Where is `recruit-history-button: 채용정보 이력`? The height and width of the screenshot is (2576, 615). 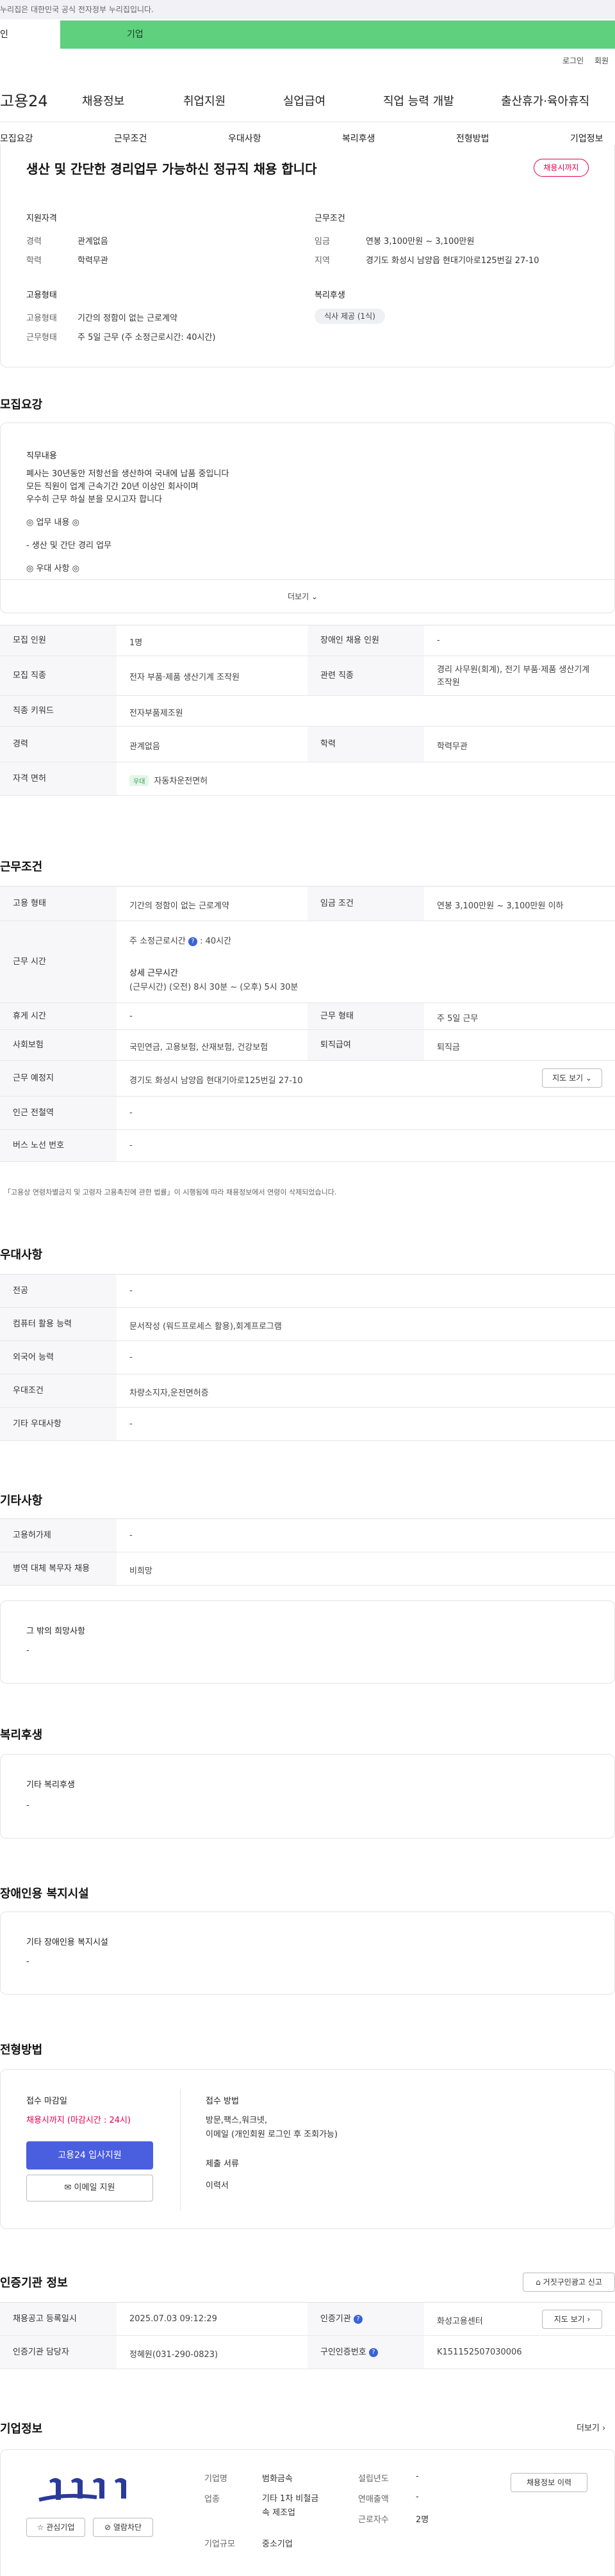 recruit-history-button: 채용정보 이력 is located at coordinates (549, 2482).